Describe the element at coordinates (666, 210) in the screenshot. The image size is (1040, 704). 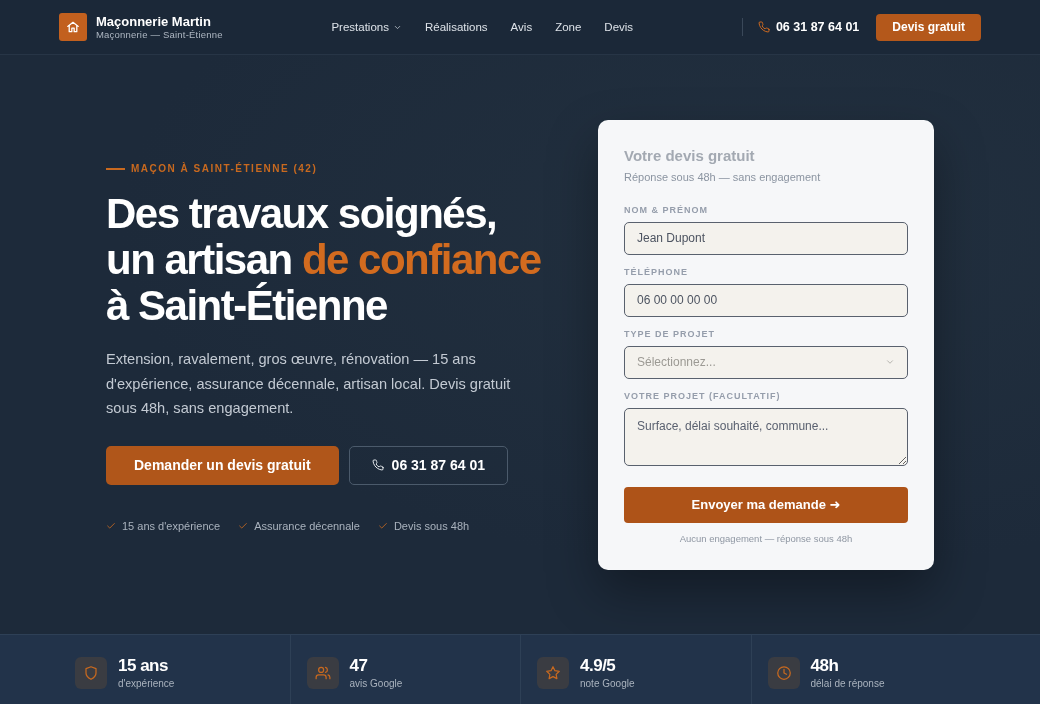
I see `field-label: NOM & PRÉNOM` at that location.